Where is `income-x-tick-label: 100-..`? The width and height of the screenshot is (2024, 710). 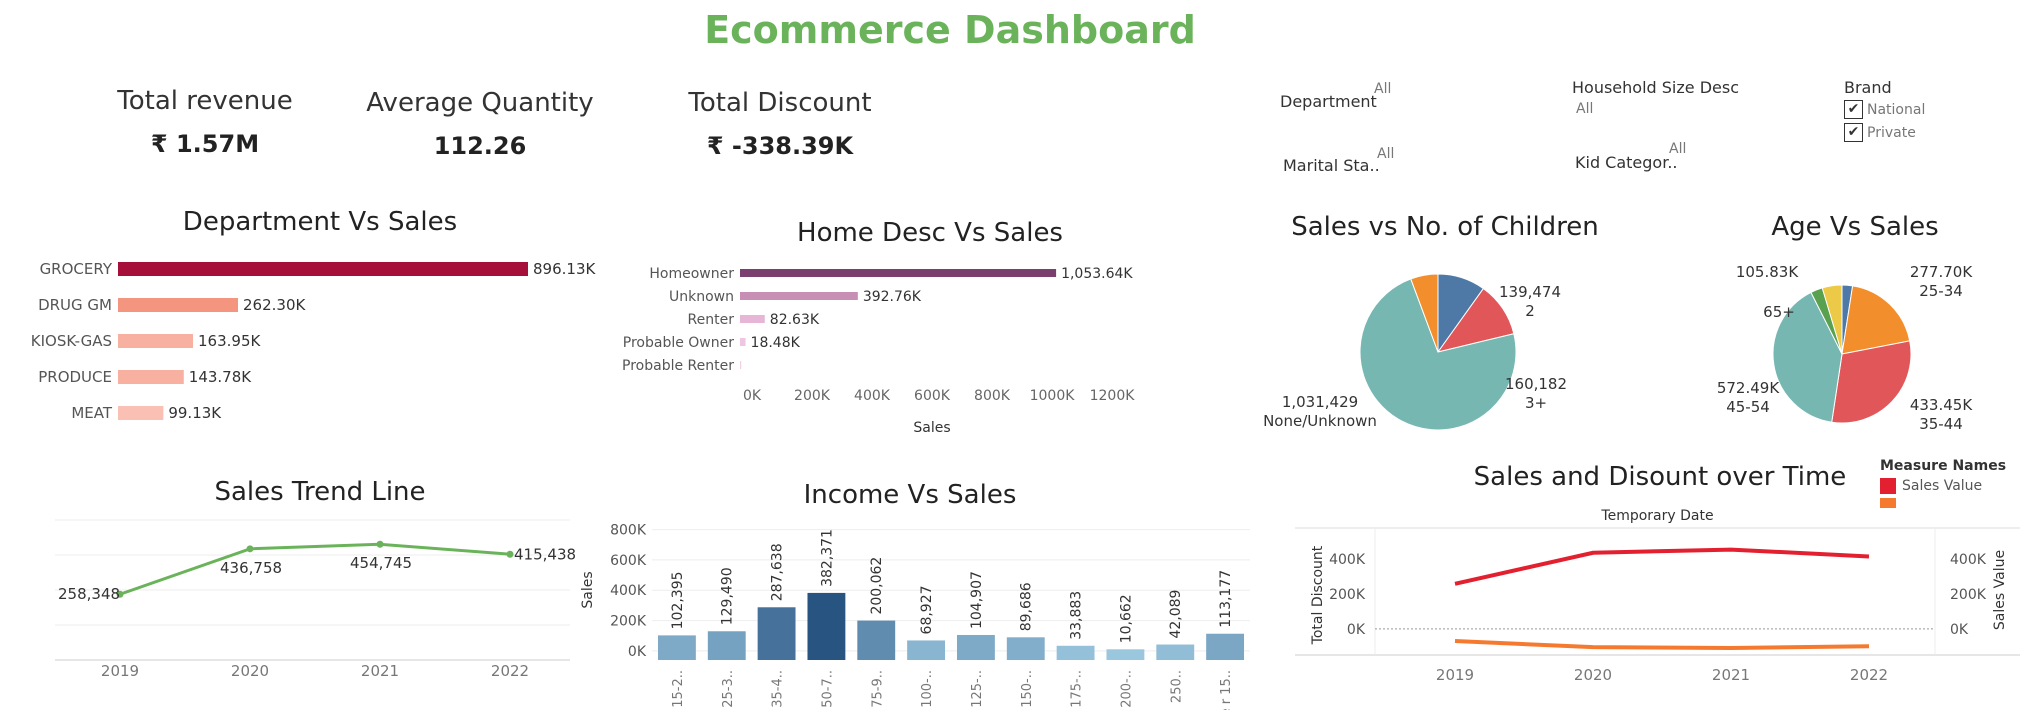 income-x-tick-label: 100-.. is located at coordinates (927, 689).